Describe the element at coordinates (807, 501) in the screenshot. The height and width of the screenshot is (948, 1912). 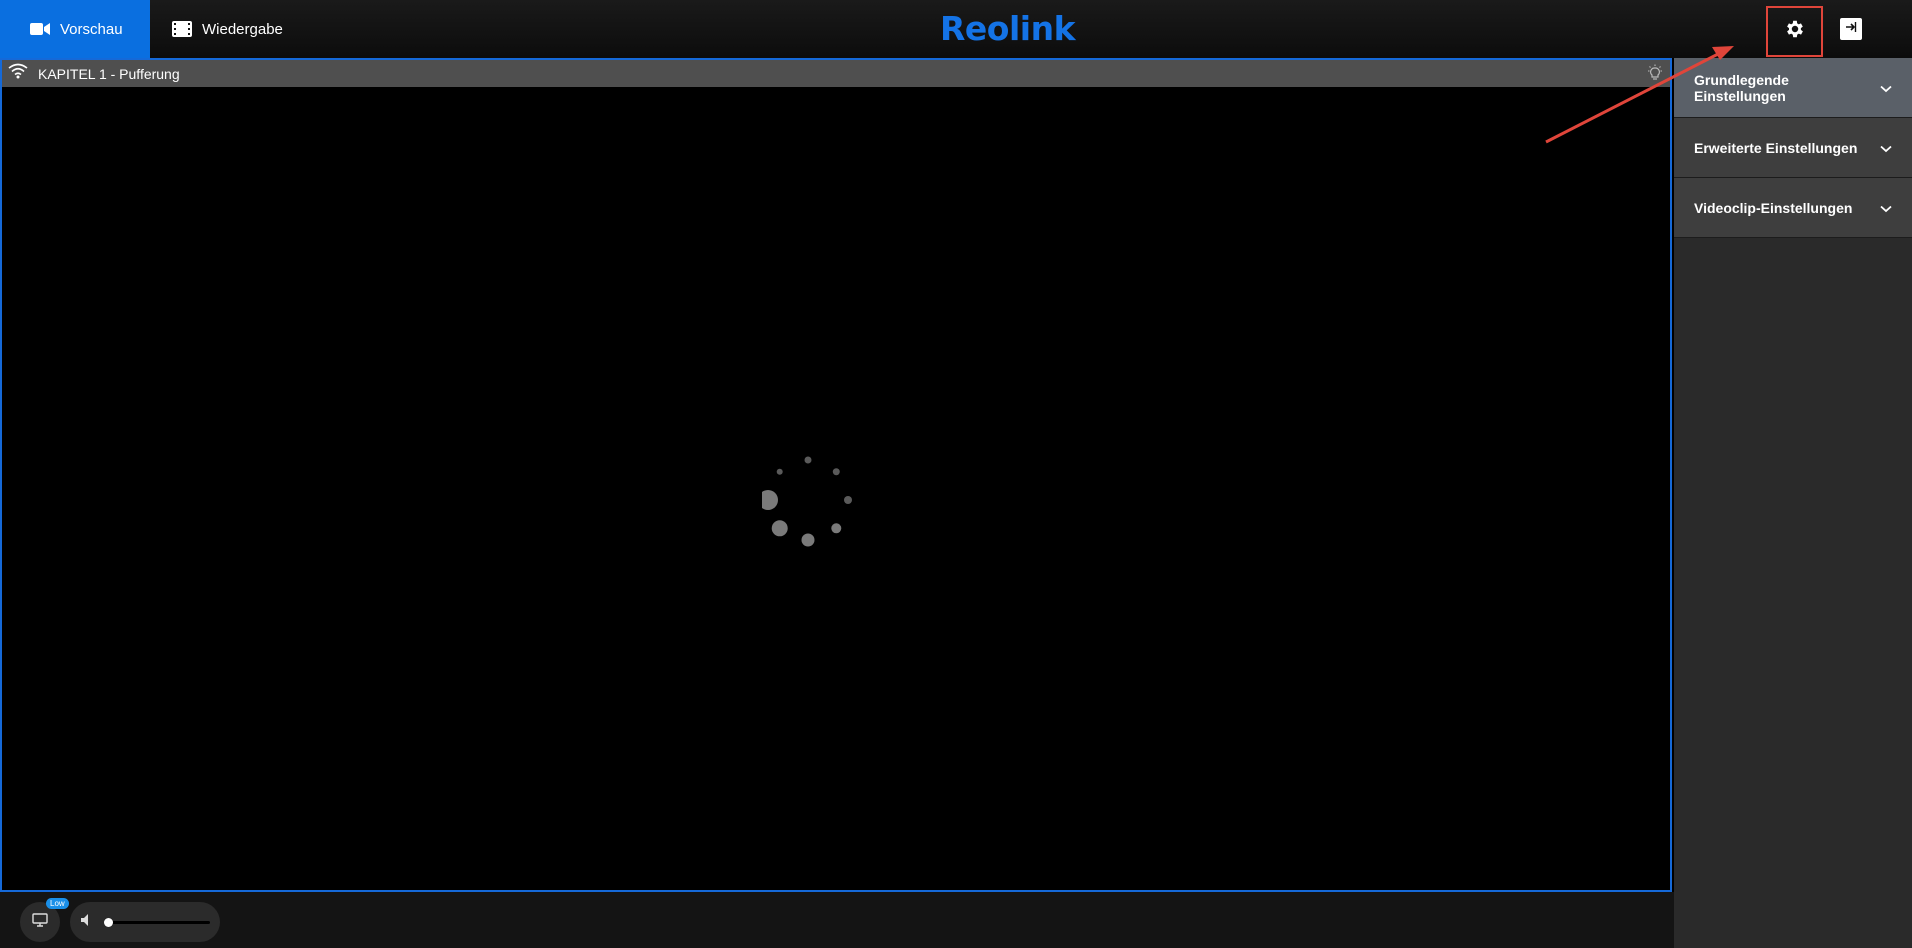
I see `loading-spinner-icon` at that location.